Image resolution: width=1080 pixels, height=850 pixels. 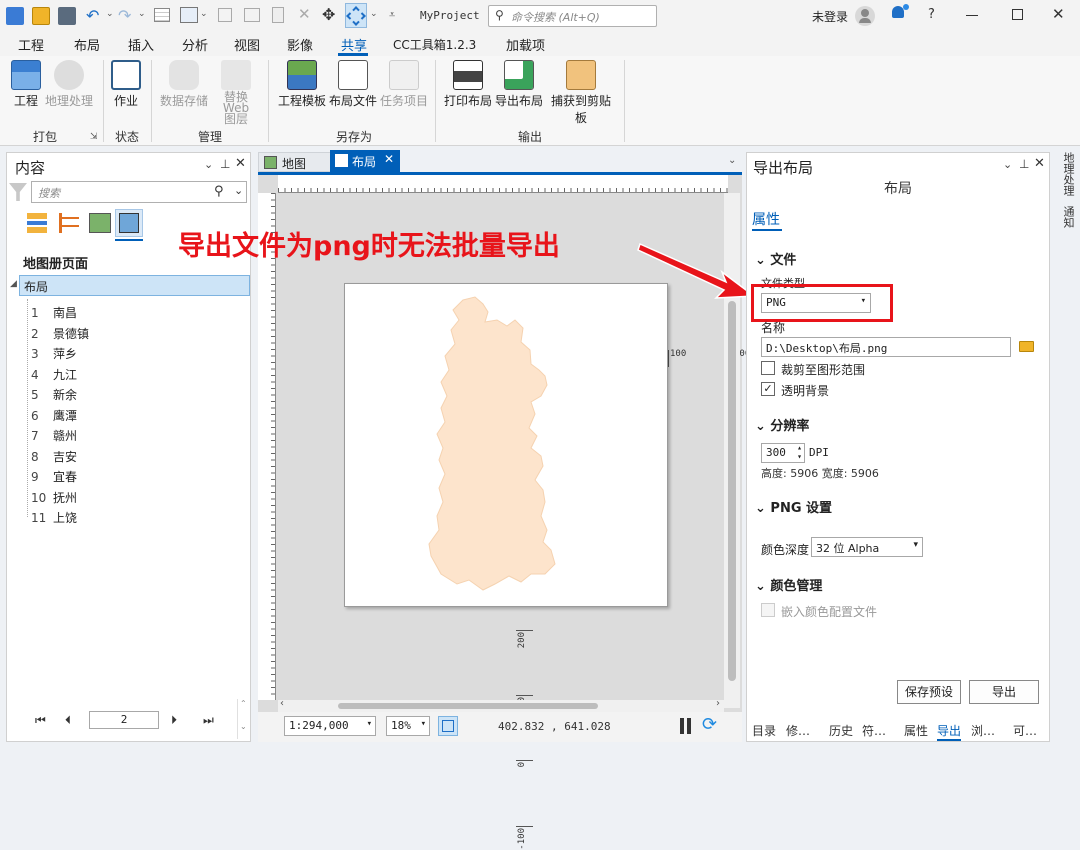 I want to click on dpi-stepper: 300 ▴ ▾, so click(x=783, y=453).